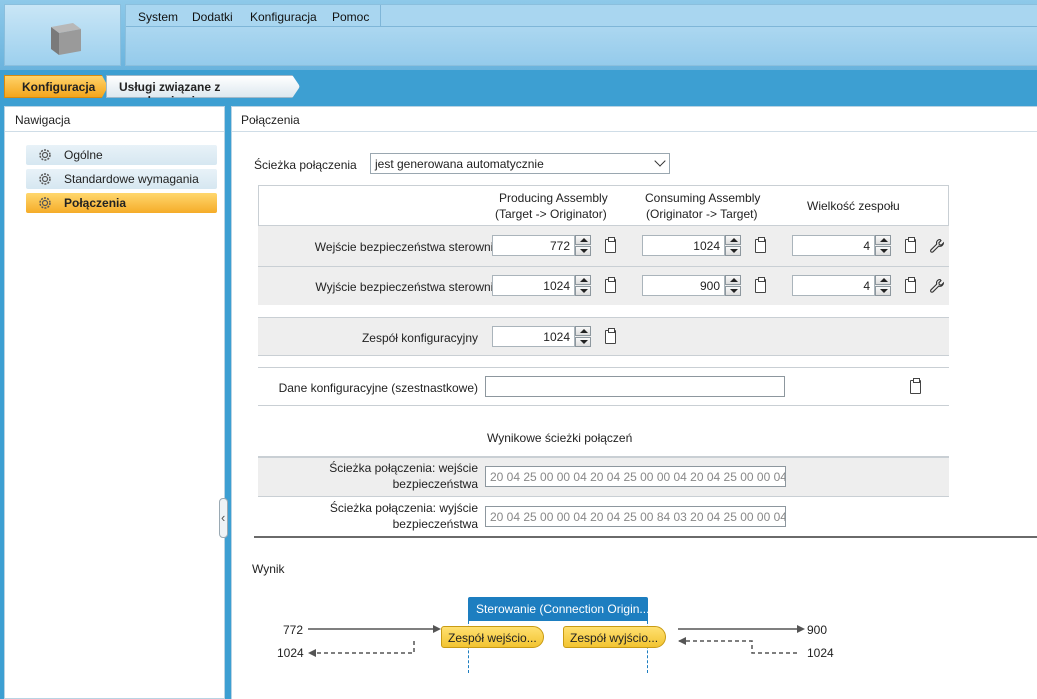  I want to click on connection-path-label: Ścieżka połączenia, so click(305, 165).